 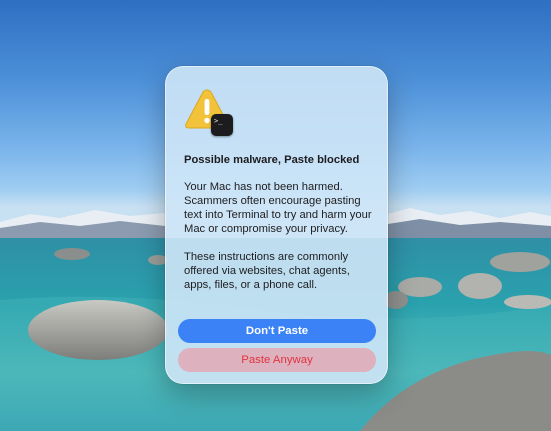 I want to click on dialog-title: Possible malware, Paste blocked, so click(x=272, y=160).